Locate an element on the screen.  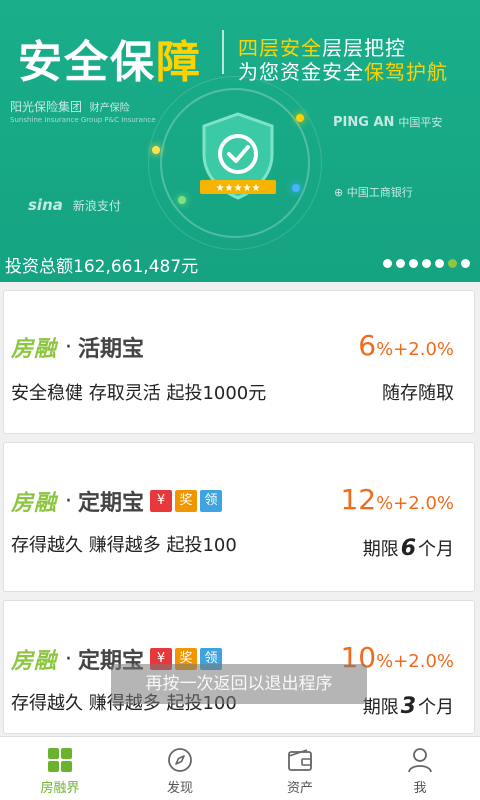
claim-tag: 领 is located at coordinates (211, 501).